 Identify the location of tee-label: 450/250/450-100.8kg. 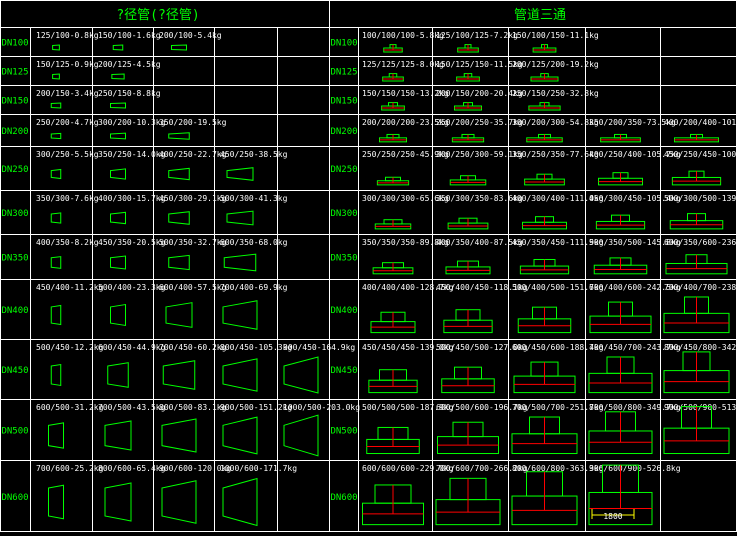
(700, 154).